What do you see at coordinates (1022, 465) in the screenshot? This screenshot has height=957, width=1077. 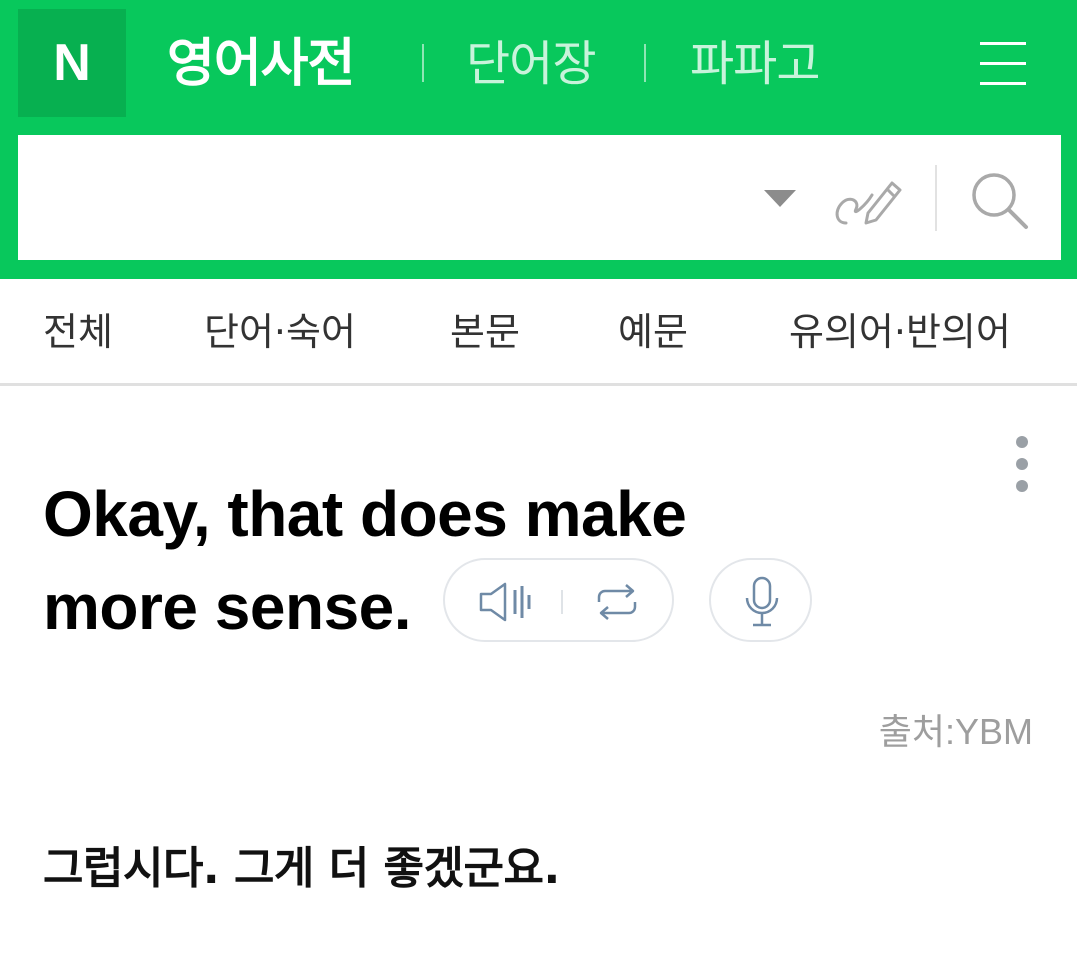 I see `more-vertical-icon` at bounding box center [1022, 465].